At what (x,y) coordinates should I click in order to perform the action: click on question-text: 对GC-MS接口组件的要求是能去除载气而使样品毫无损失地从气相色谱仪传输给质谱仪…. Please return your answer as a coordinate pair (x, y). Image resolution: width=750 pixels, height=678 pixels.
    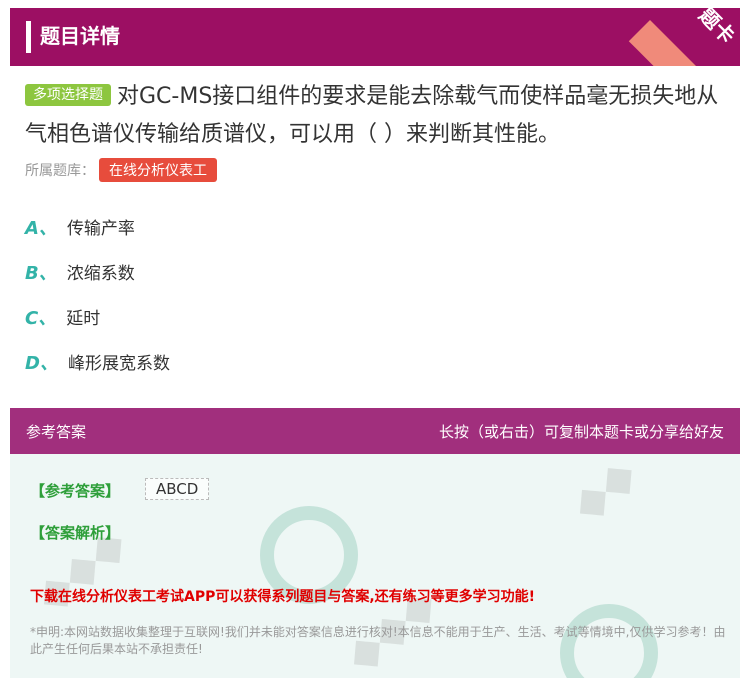
    Looking at the image, I should click on (372, 115).